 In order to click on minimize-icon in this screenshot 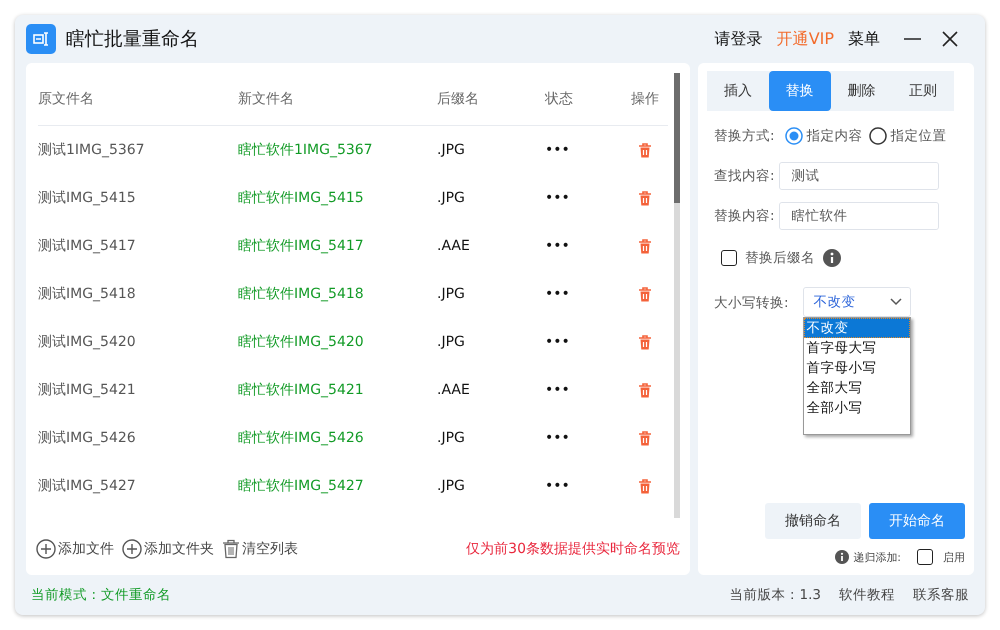, I will do `click(912, 39)`.